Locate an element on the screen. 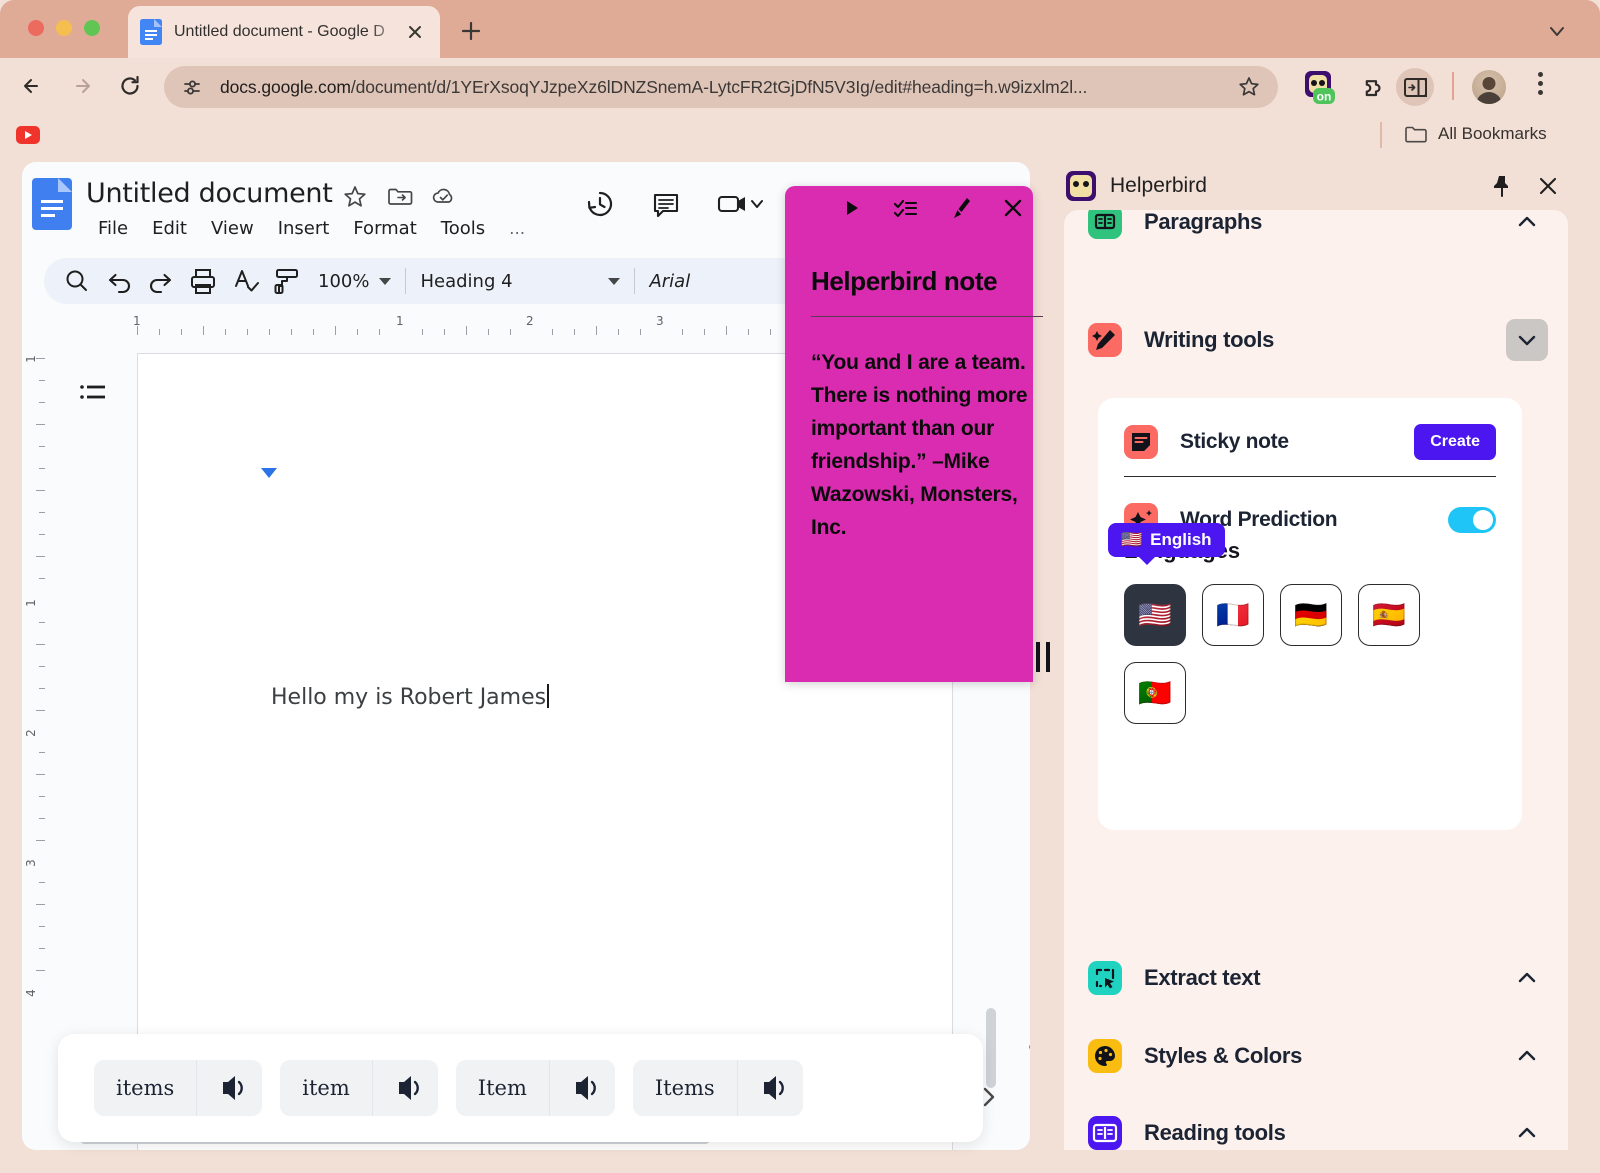 The image size is (1600, 1173). create-sticky-note-button: Create is located at coordinates (1455, 442).